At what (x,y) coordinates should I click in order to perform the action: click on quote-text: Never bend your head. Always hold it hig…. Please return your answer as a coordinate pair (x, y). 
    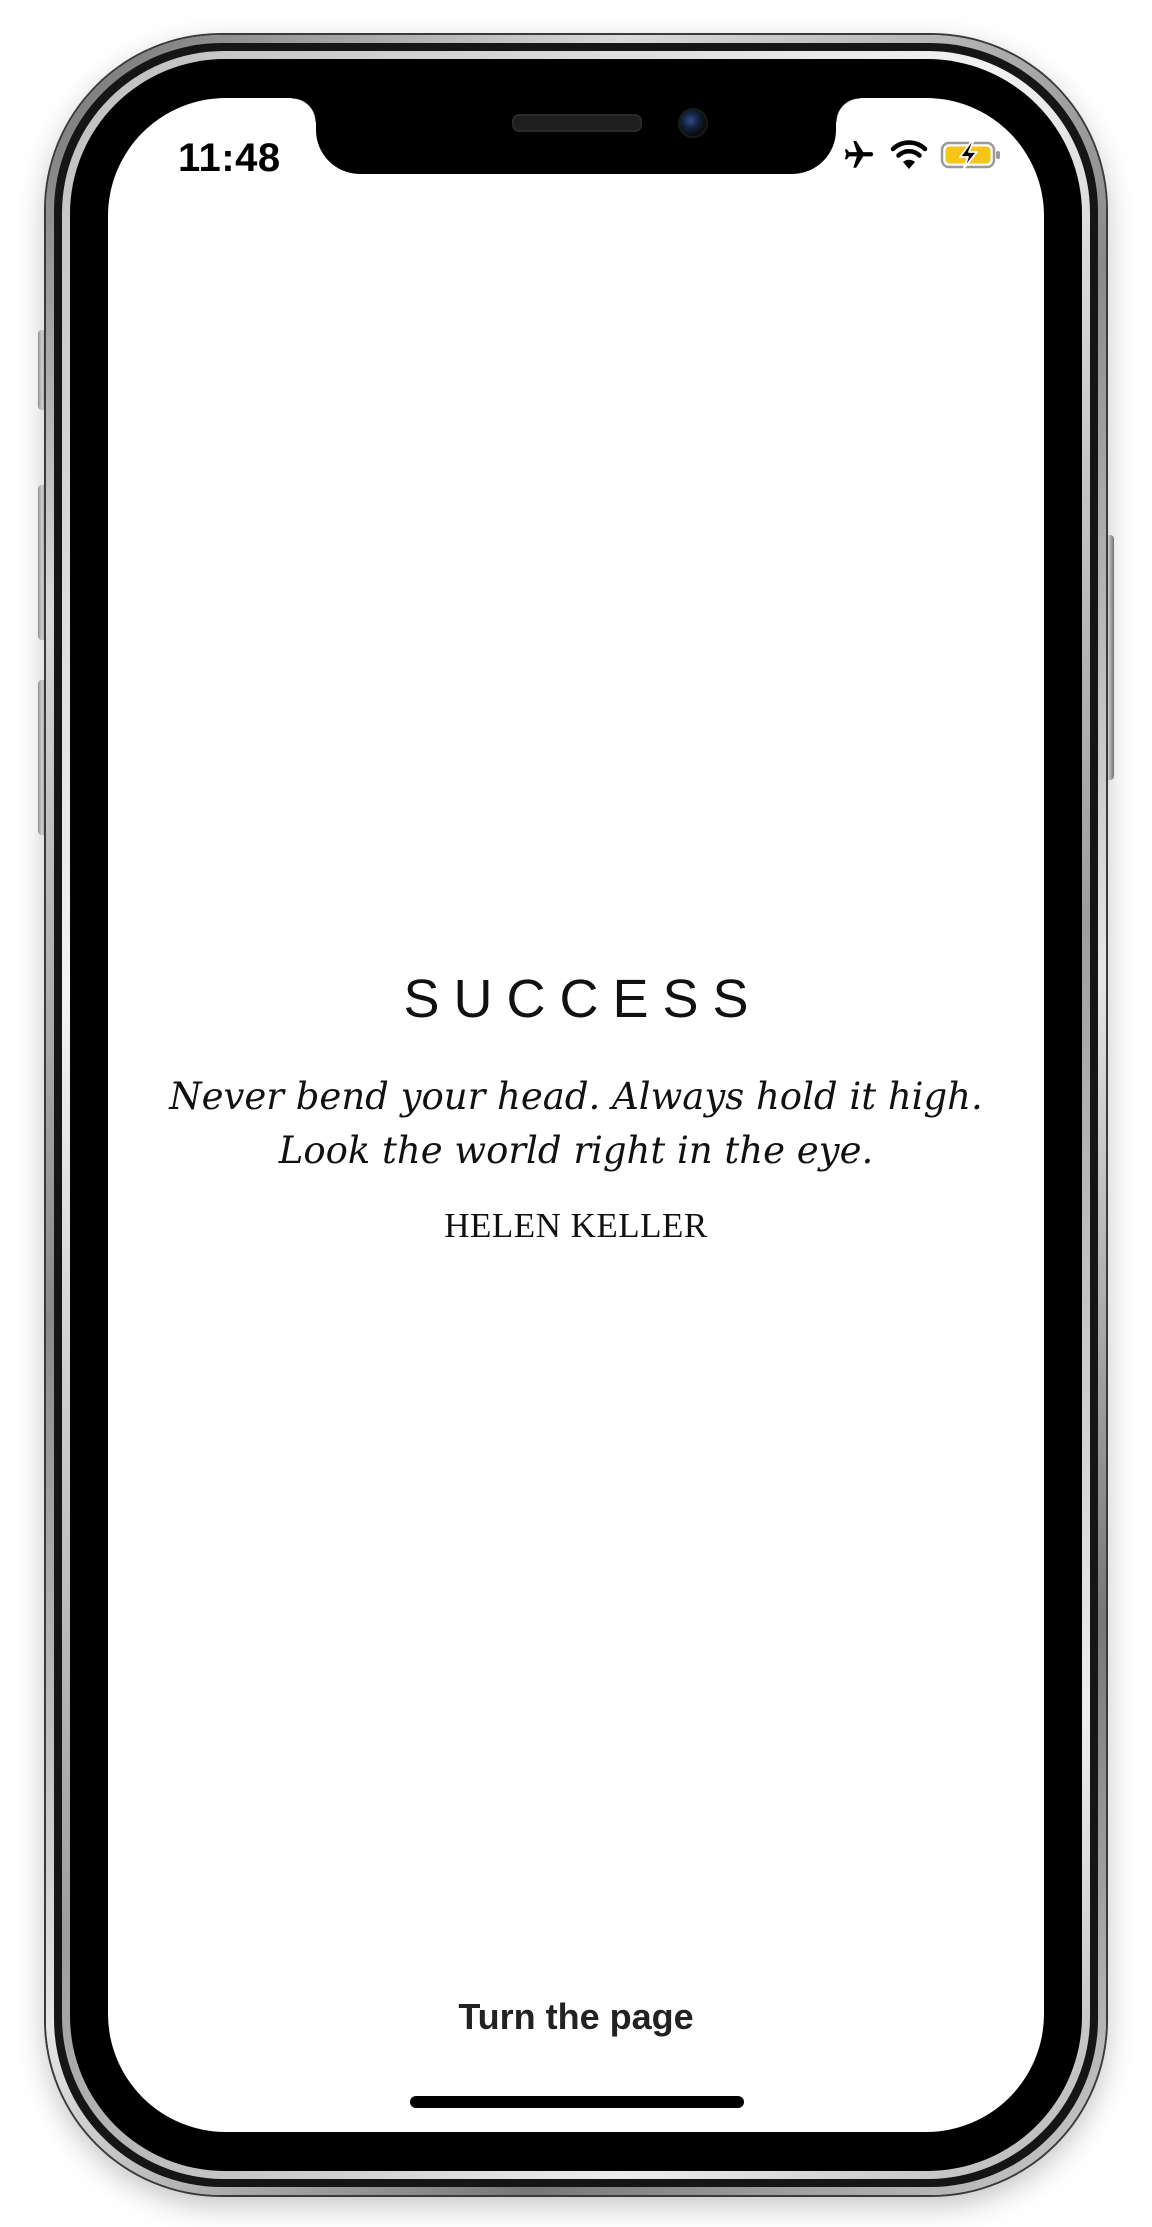
    Looking at the image, I should click on (576, 1124).